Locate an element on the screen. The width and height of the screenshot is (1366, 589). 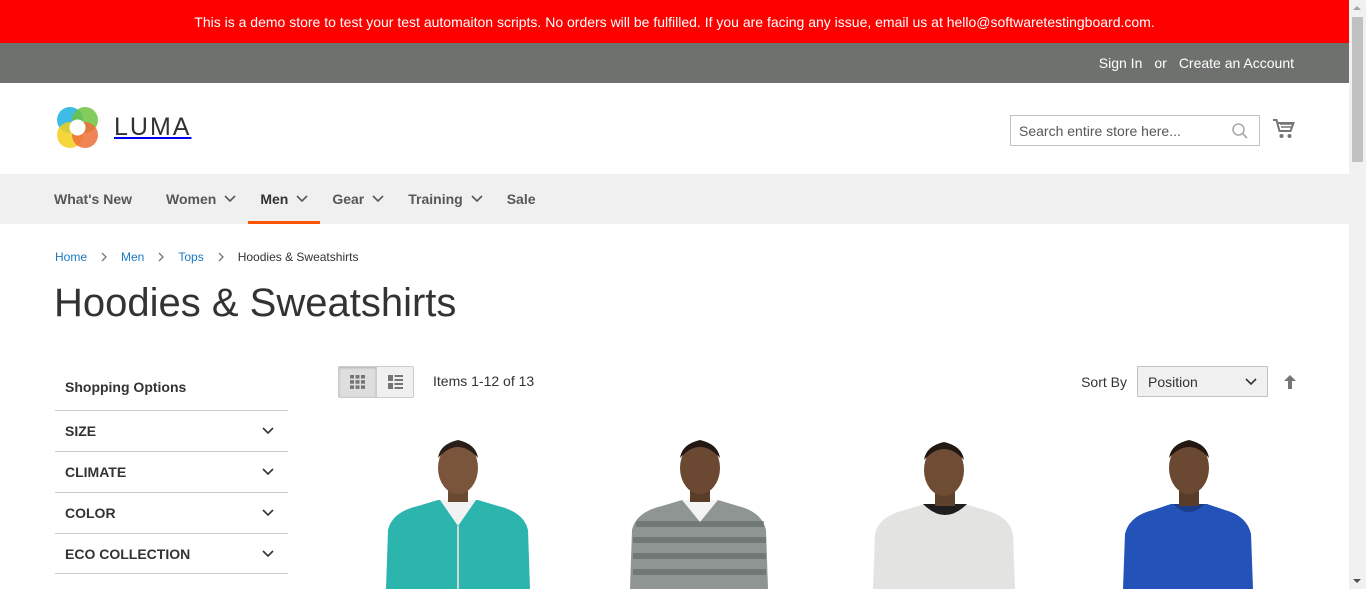
nav-item-whats-new: What's New is located at coordinates (98, 199).